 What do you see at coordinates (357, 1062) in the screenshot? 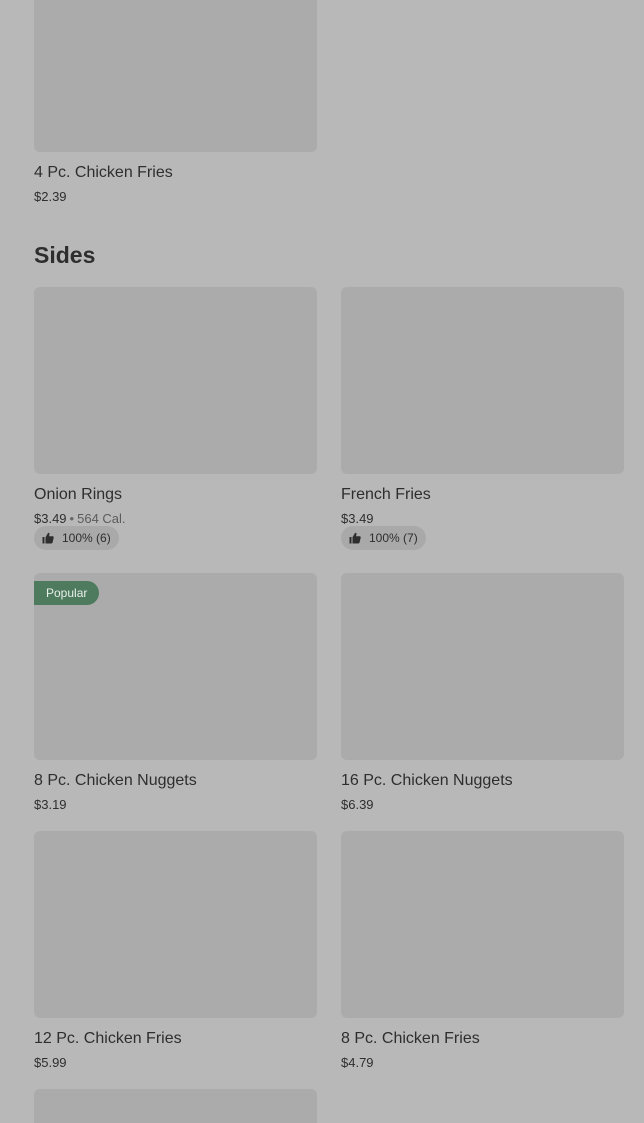
I see `item-price: $4.79` at bounding box center [357, 1062].